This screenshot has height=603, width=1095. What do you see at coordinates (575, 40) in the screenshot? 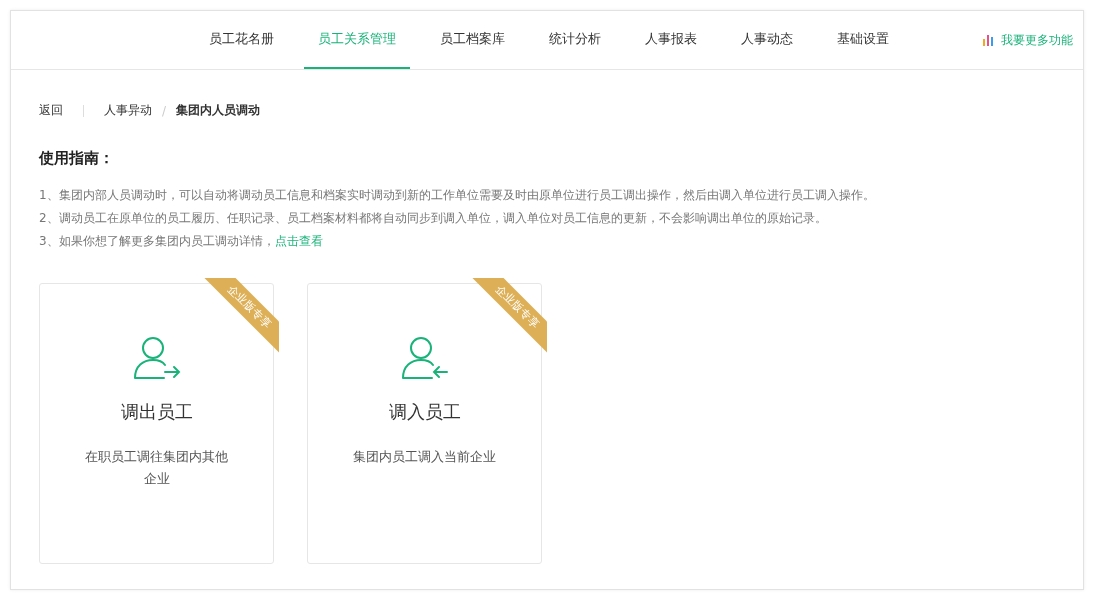
I see `nav-tab: 统计分析` at bounding box center [575, 40].